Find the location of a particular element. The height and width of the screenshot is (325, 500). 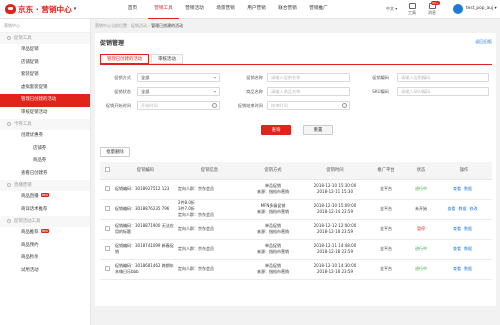

promo-id-input: 请输入促销编码 is located at coordinates (443, 77).